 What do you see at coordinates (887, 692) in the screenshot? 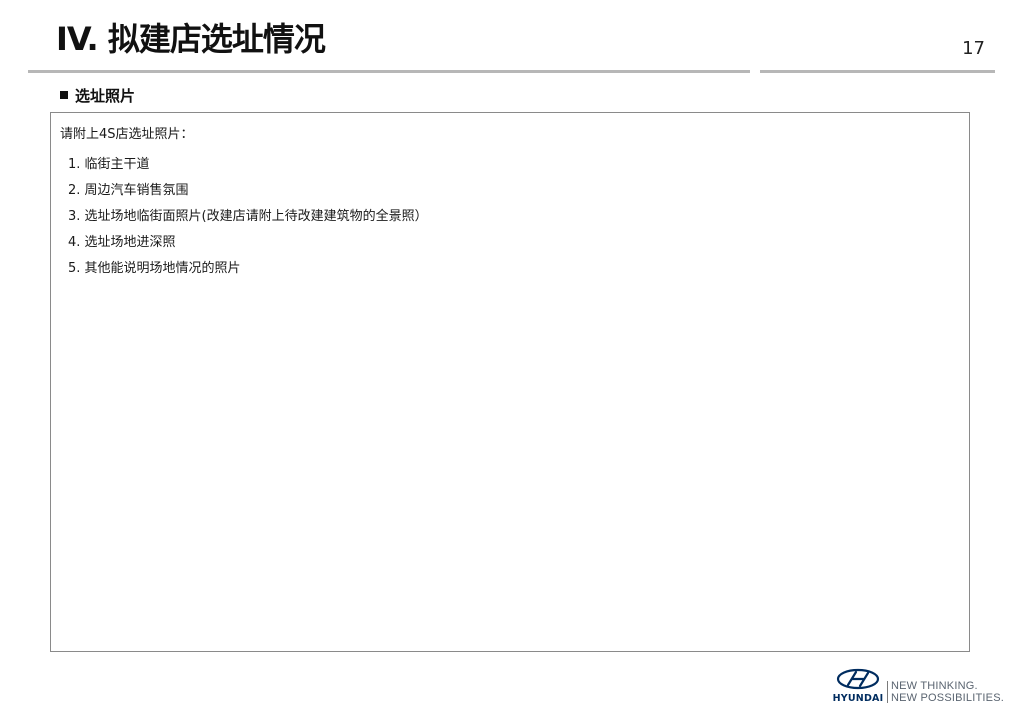
I see `footer-divider` at bounding box center [887, 692].